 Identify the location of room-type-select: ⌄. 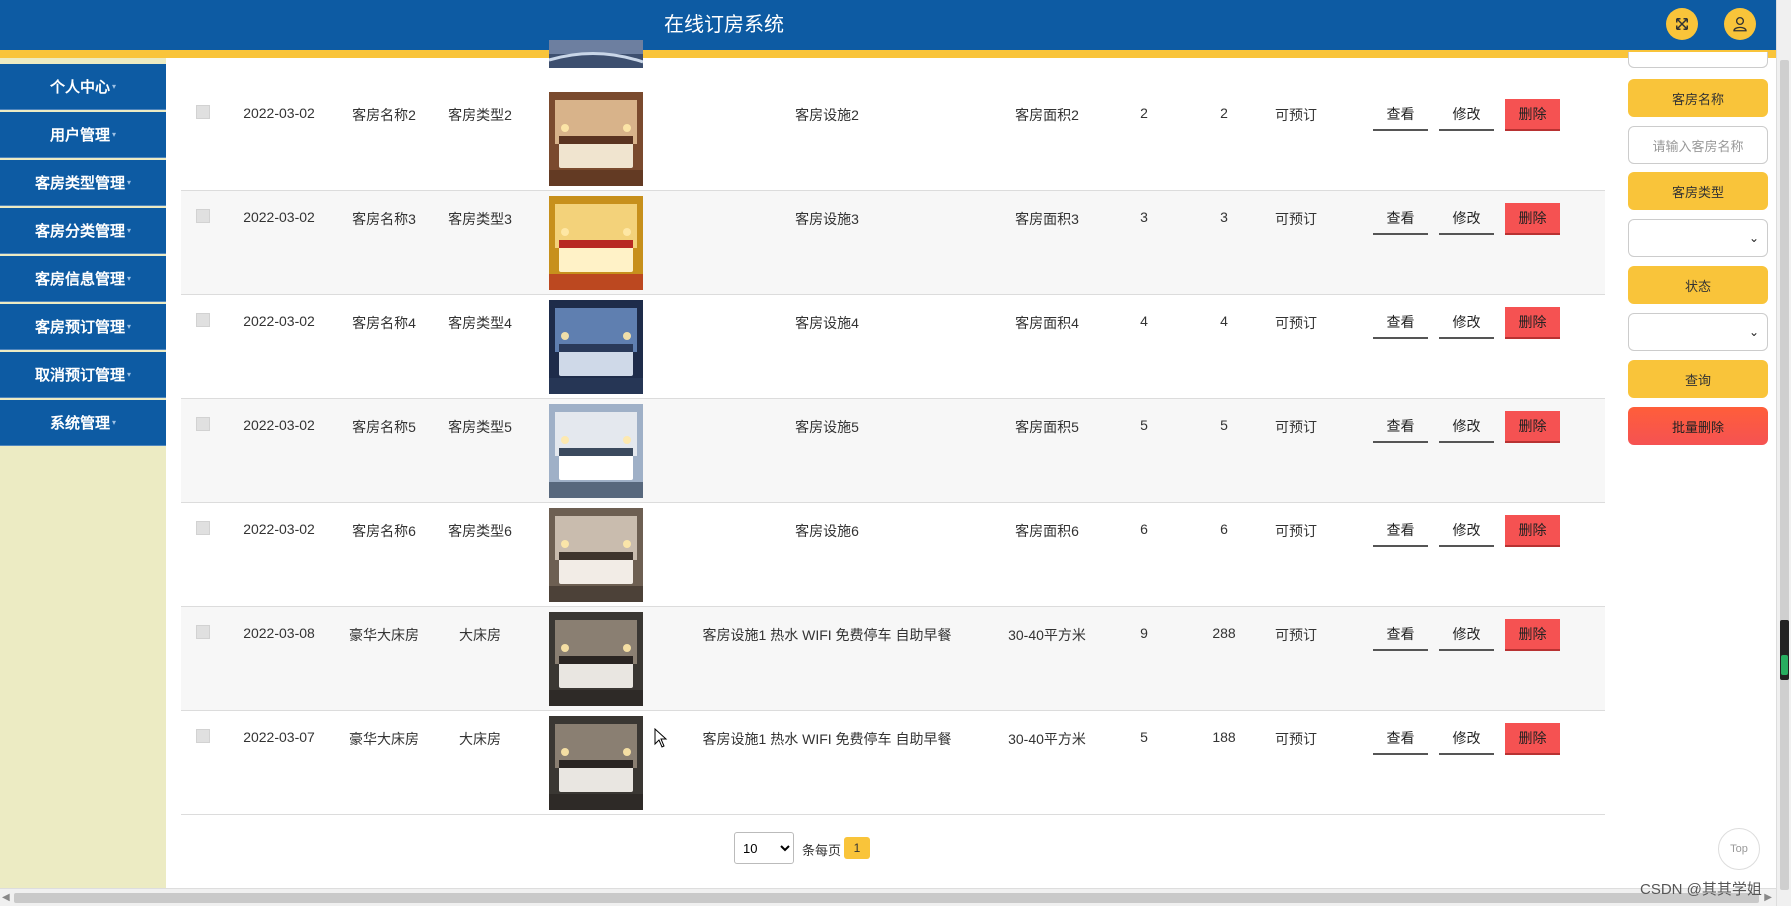
(1698, 238).